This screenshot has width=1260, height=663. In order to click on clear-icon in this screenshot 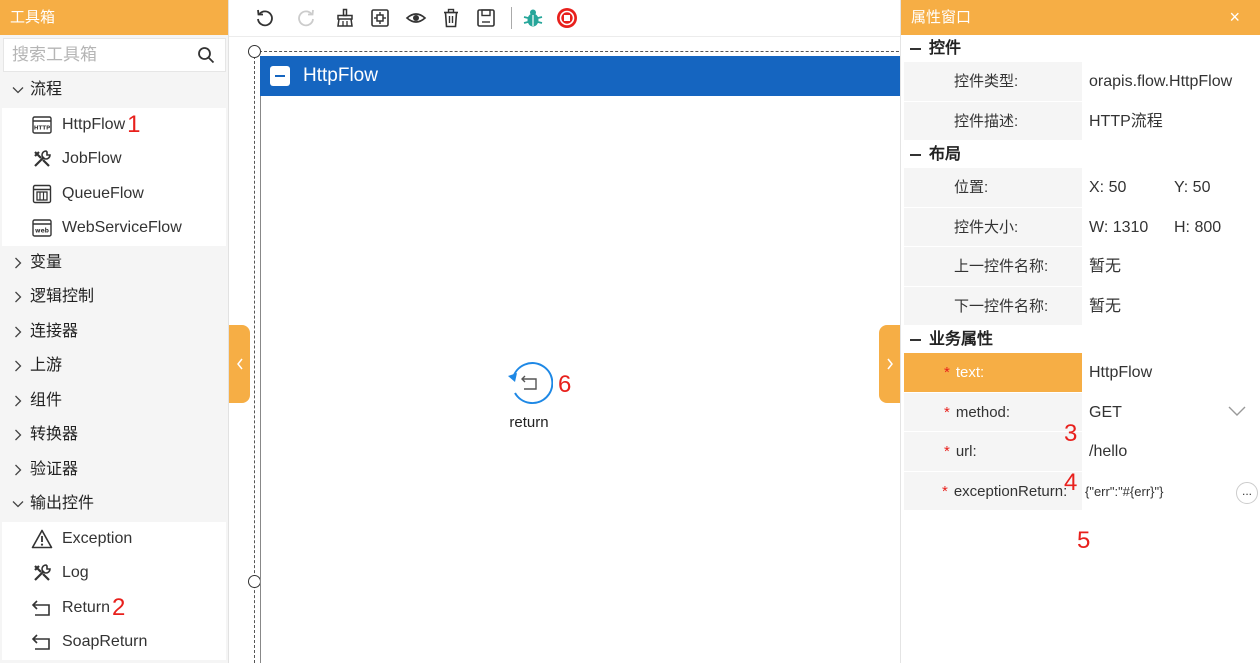, I will do `click(345, 18)`.